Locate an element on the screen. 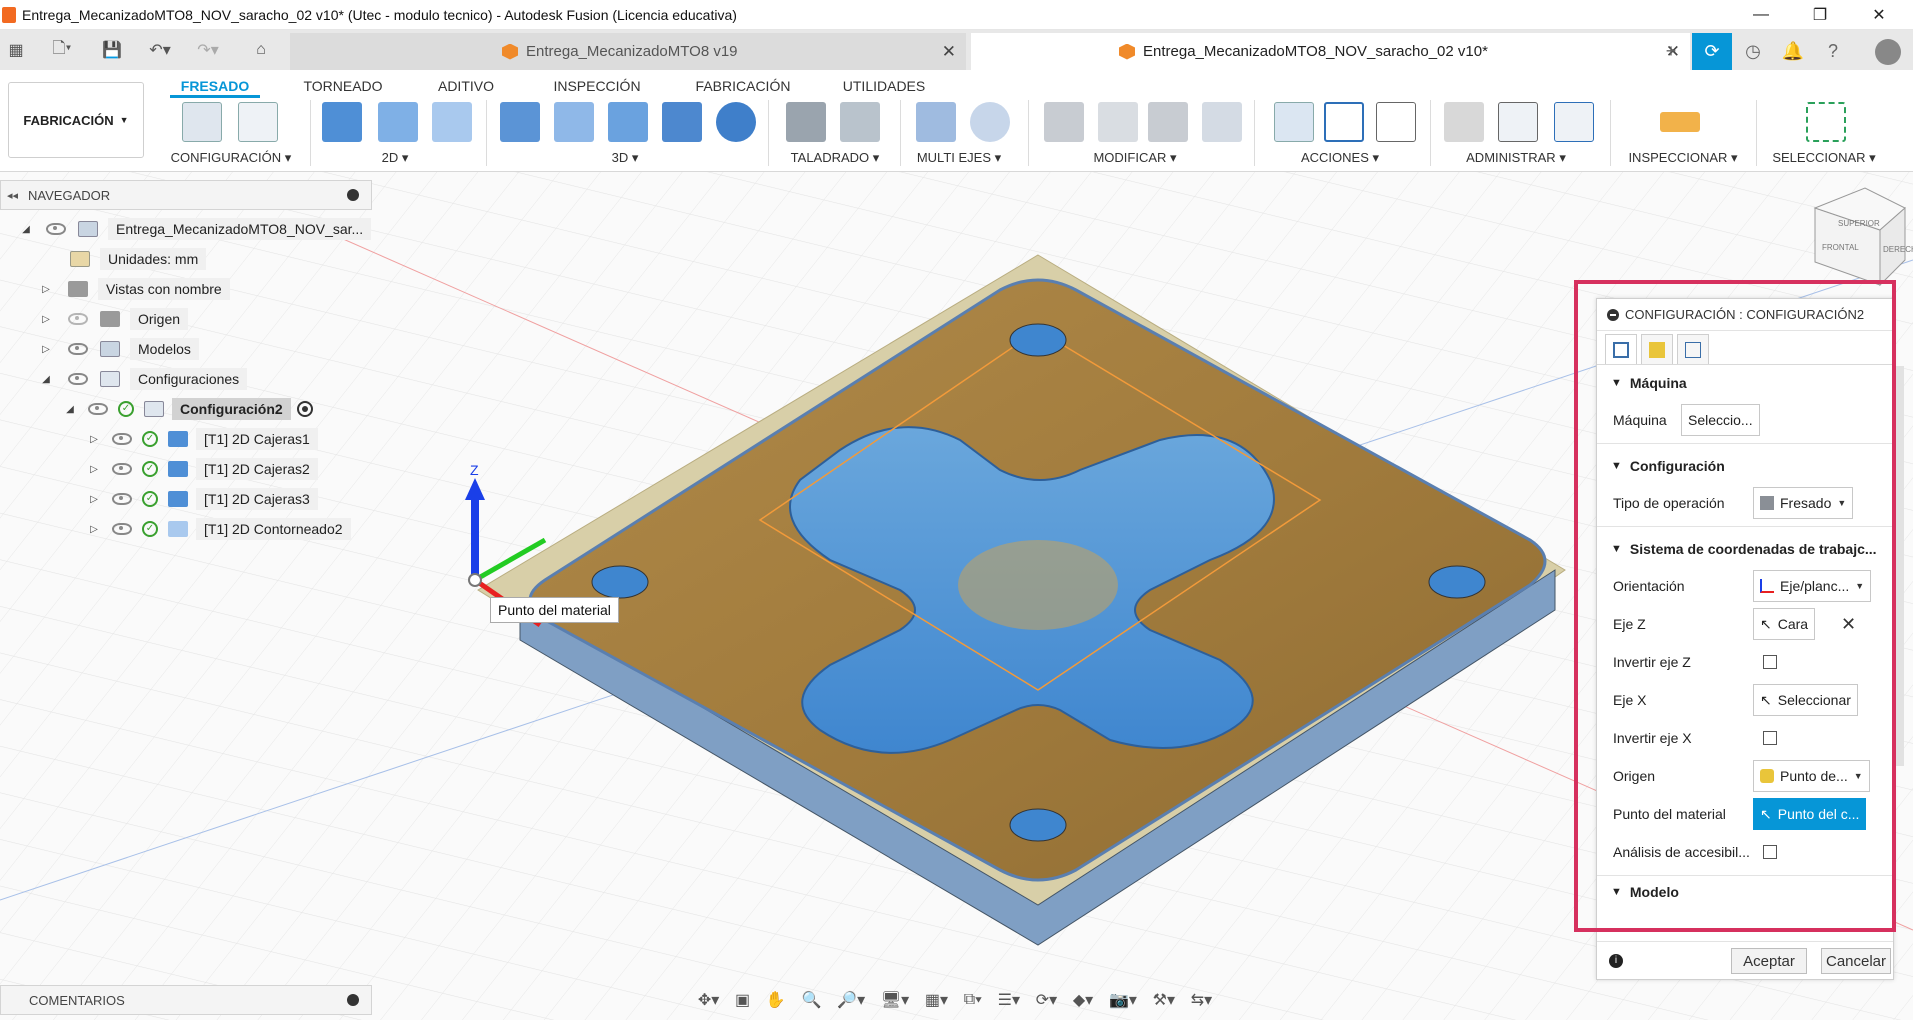  tab-torneado: TORNEADO is located at coordinates (343, 86).